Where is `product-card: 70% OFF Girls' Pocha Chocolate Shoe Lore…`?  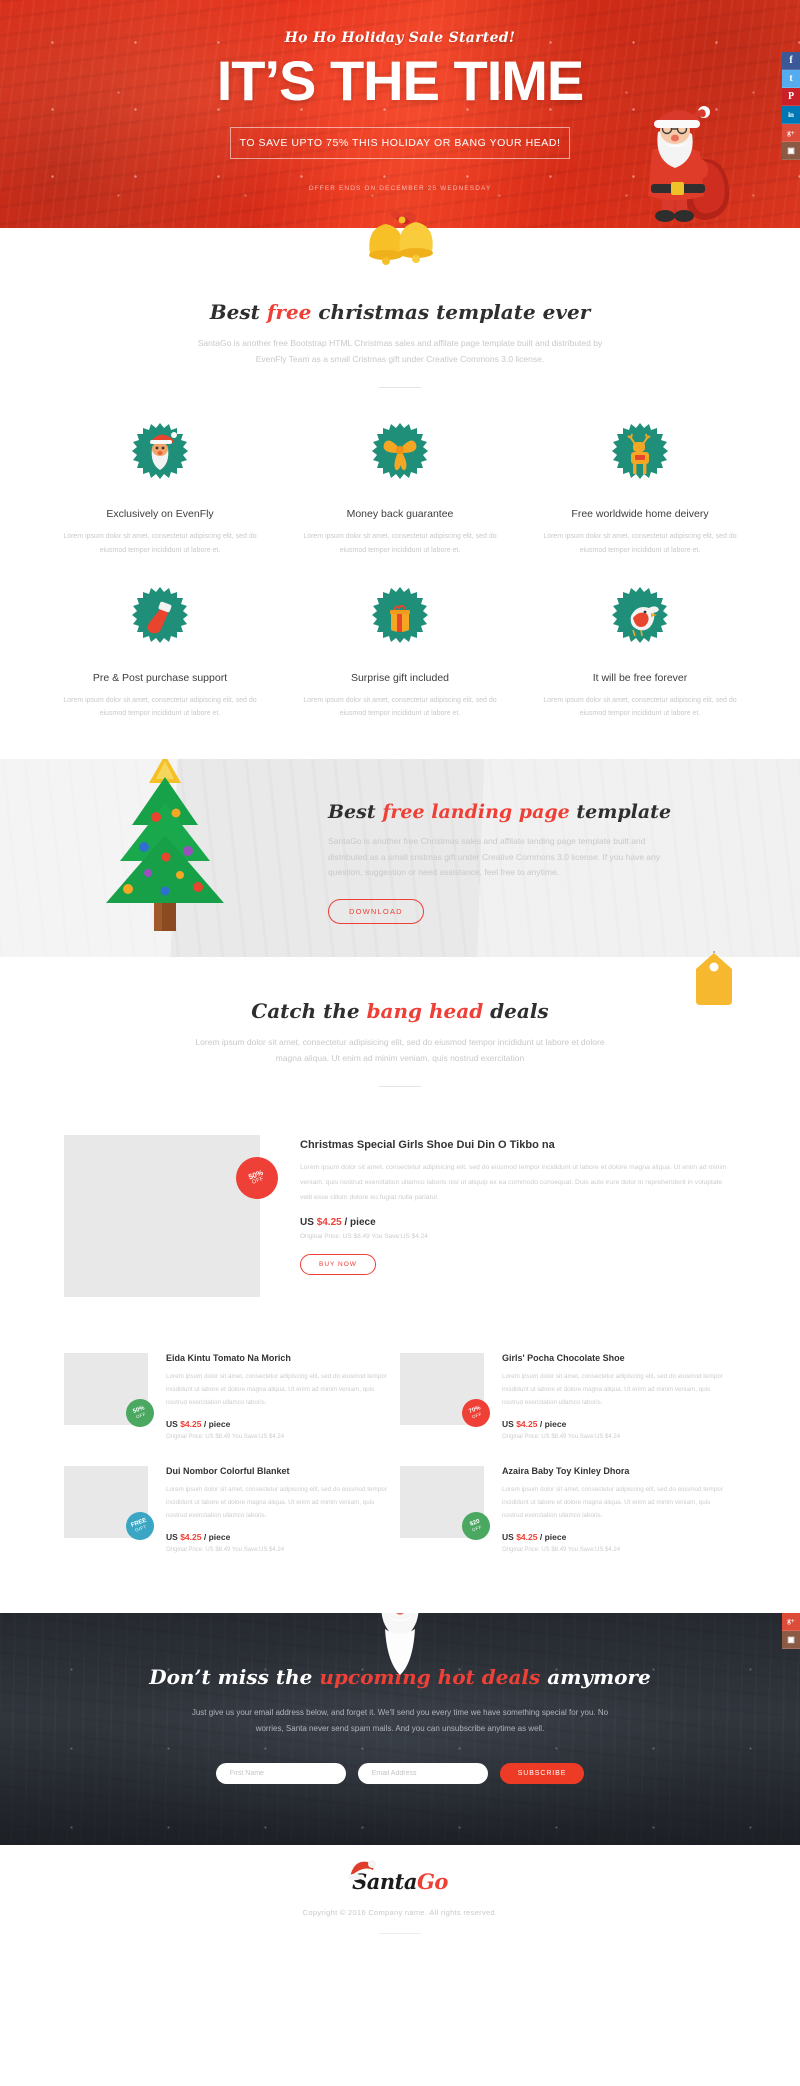 product-card: 70% OFF Girls' Pocha Chocolate Shoe Lore… is located at coordinates (568, 1396).